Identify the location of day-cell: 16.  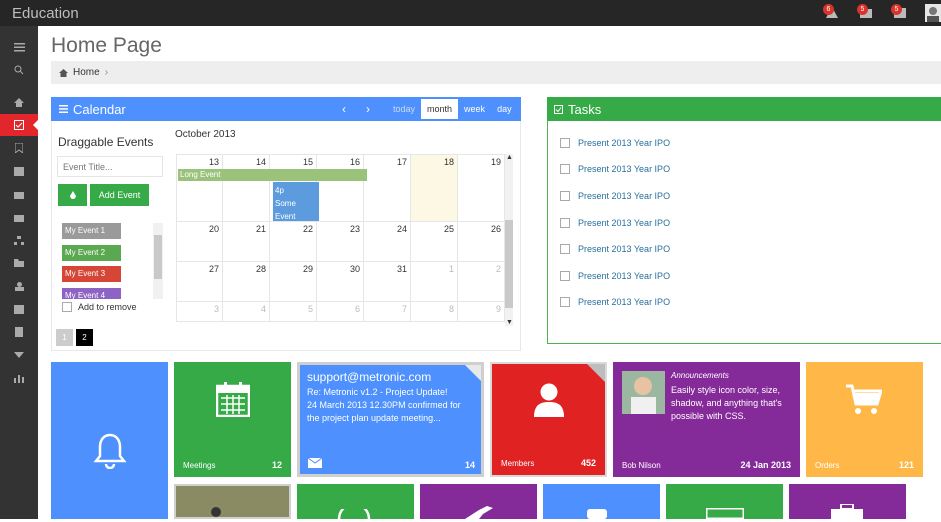
(340, 188).